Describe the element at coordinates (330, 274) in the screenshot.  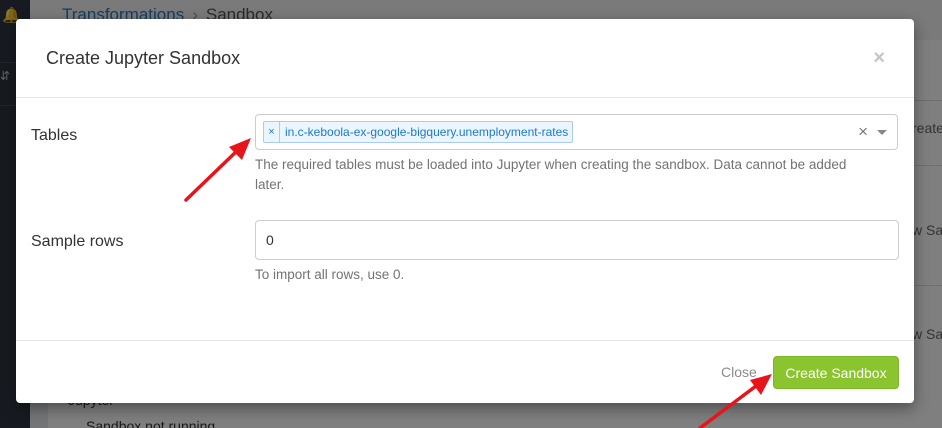
I see `sample-rows-help-text: To import all rows, use 0.` at that location.